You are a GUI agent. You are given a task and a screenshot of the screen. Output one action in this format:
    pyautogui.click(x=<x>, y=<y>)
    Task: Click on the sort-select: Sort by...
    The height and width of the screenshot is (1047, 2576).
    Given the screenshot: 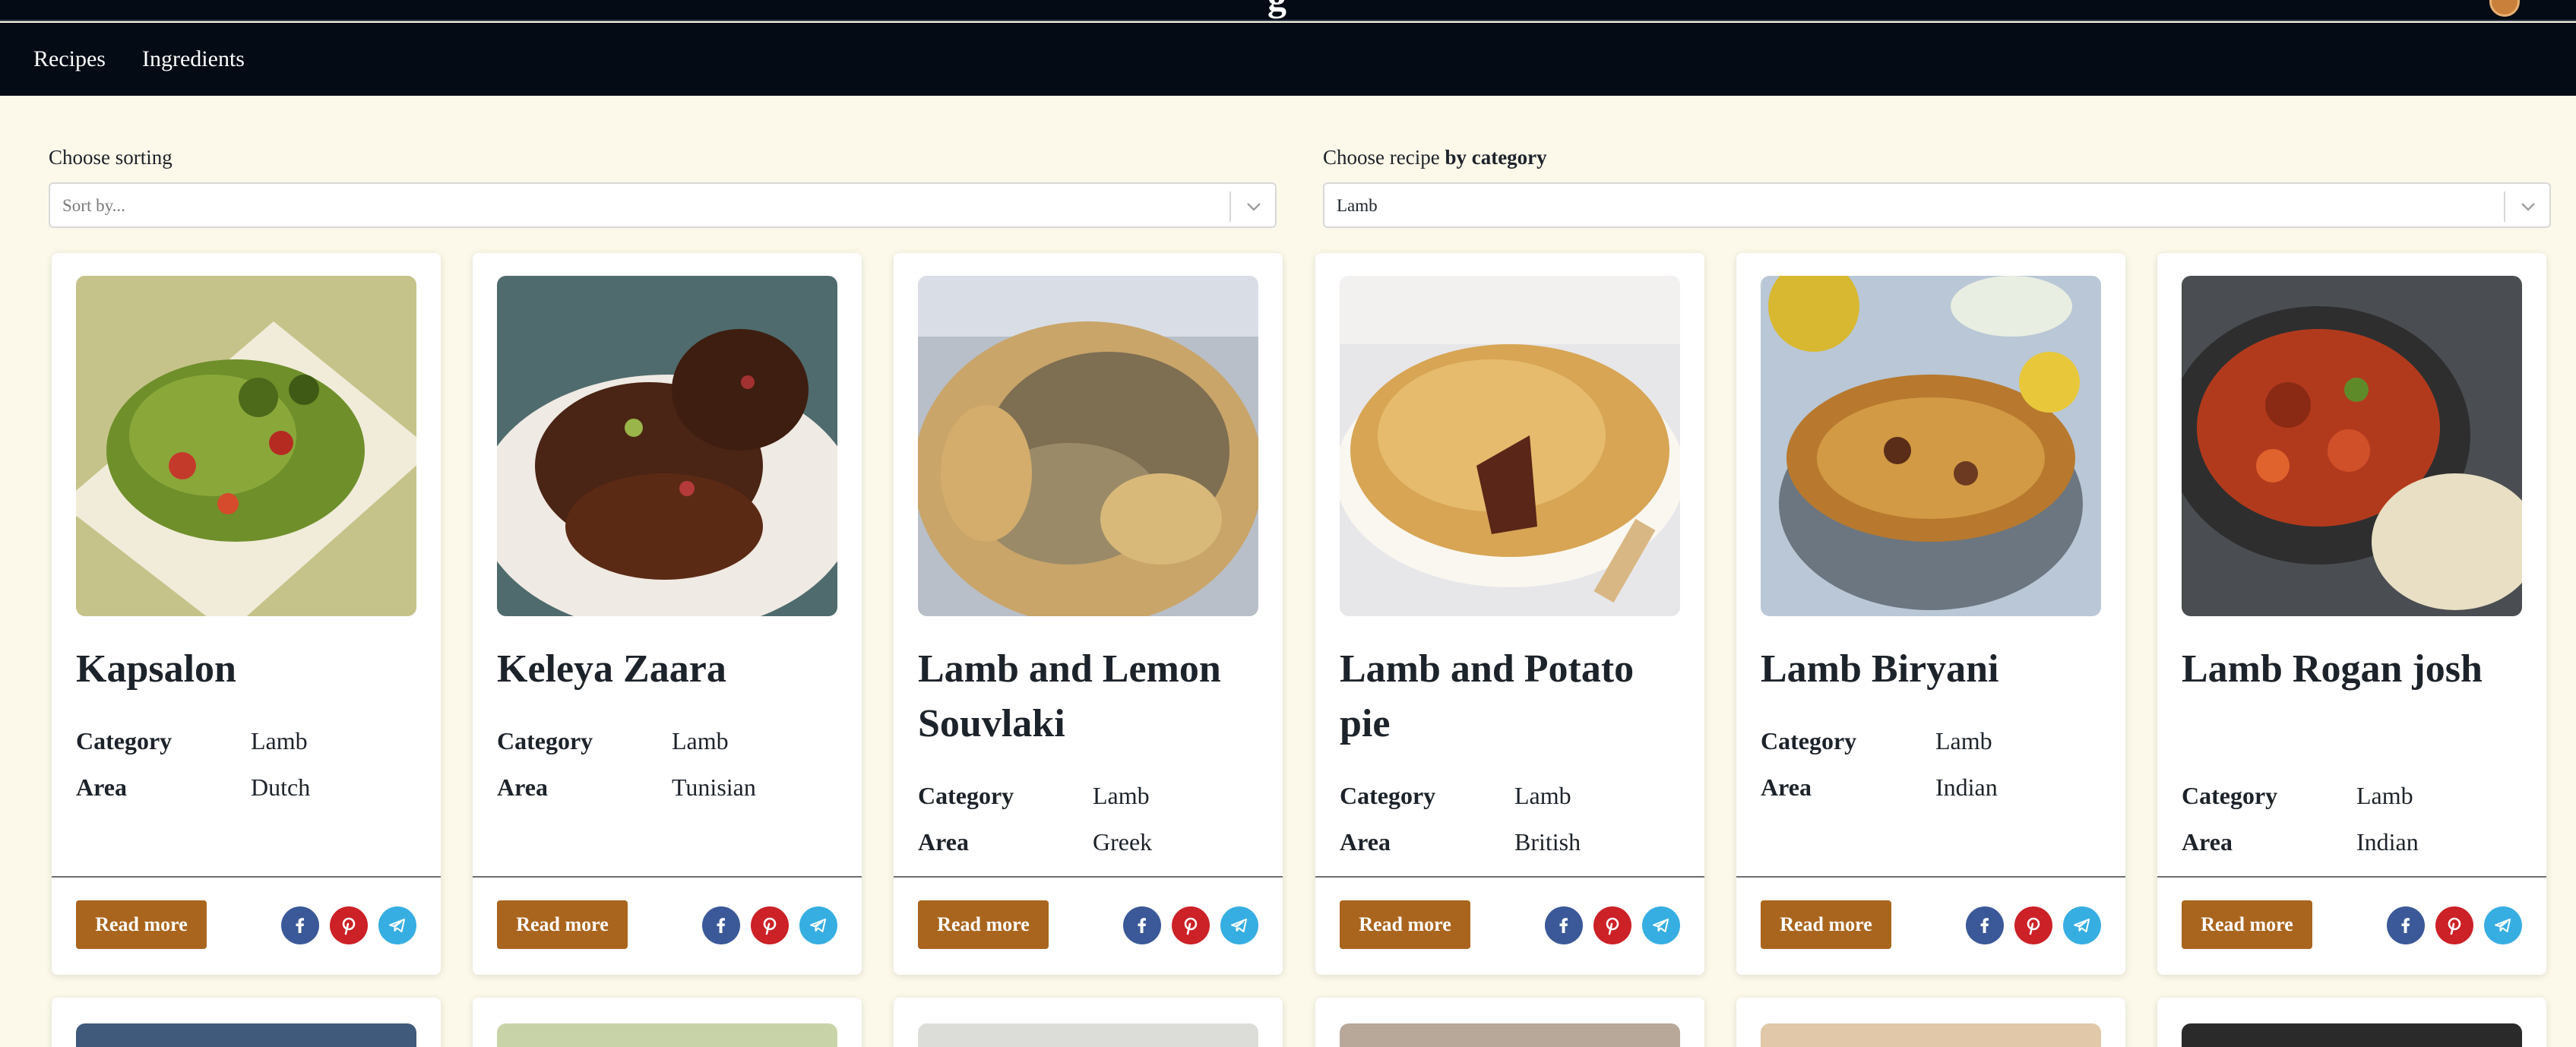 What is the action you would take?
    pyautogui.click(x=663, y=205)
    